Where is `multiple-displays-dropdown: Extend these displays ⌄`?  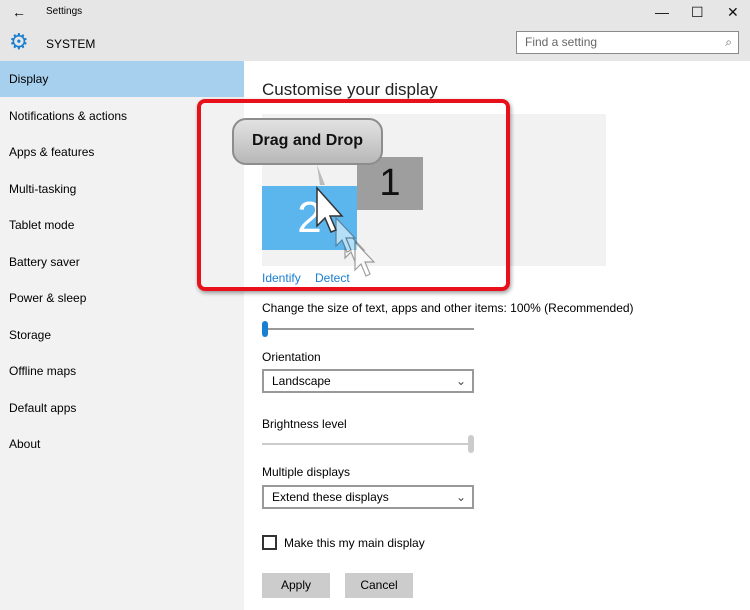
multiple-displays-dropdown: Extend these displays ⌄ is located at coordinates (368, 497).